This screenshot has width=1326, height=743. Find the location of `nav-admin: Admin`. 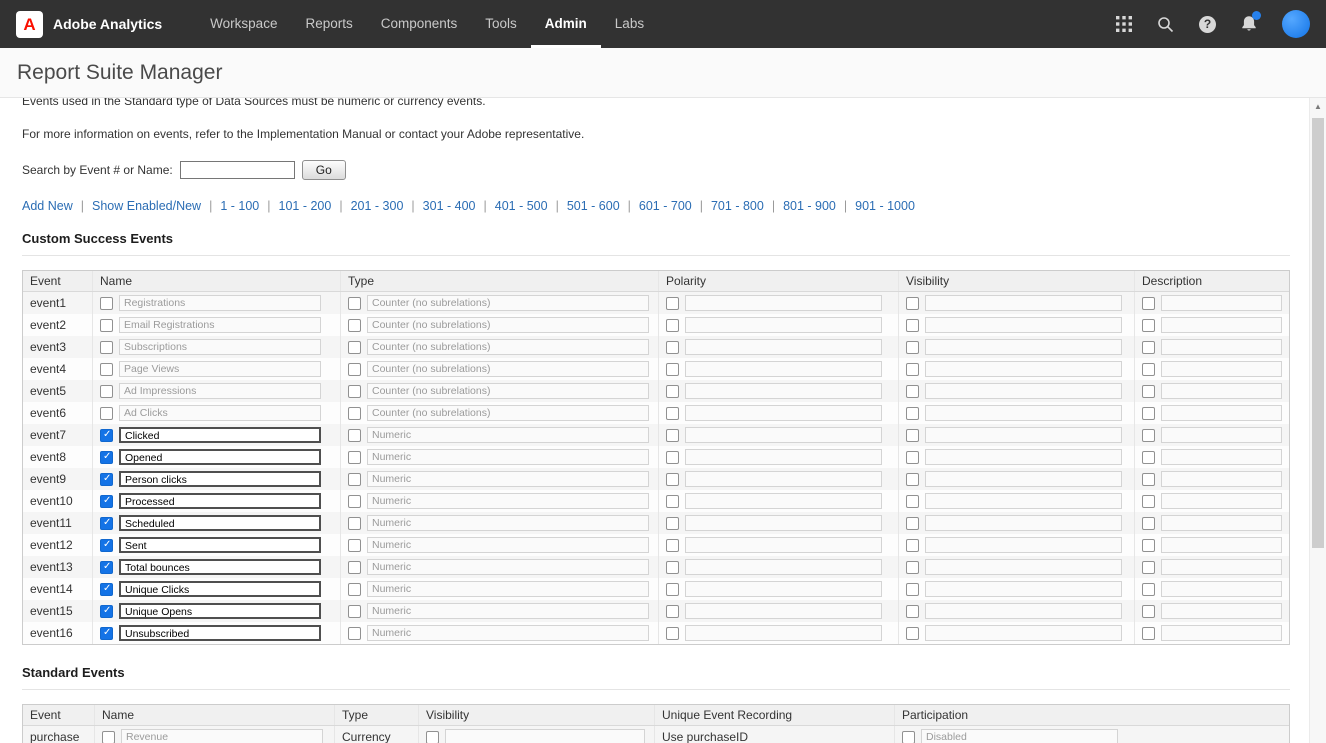

nav-admin: Admin is located at coordinates (566, 24).